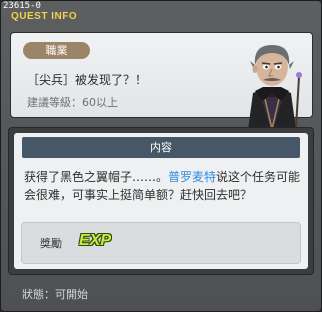  Describe the element at coordinates (192, 177) in the screenshot. I see `npc-name-link: 普罗麦特` at that location.